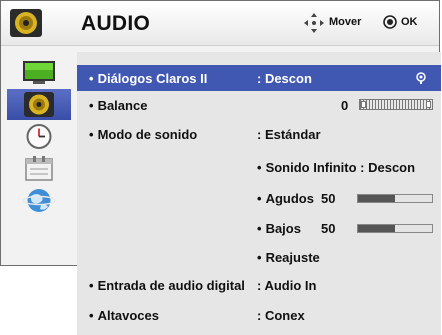  What do you see at coordinates (390, 22) in the screenshot?
I see `ok-button-icon` at bounding box center [390, 22].